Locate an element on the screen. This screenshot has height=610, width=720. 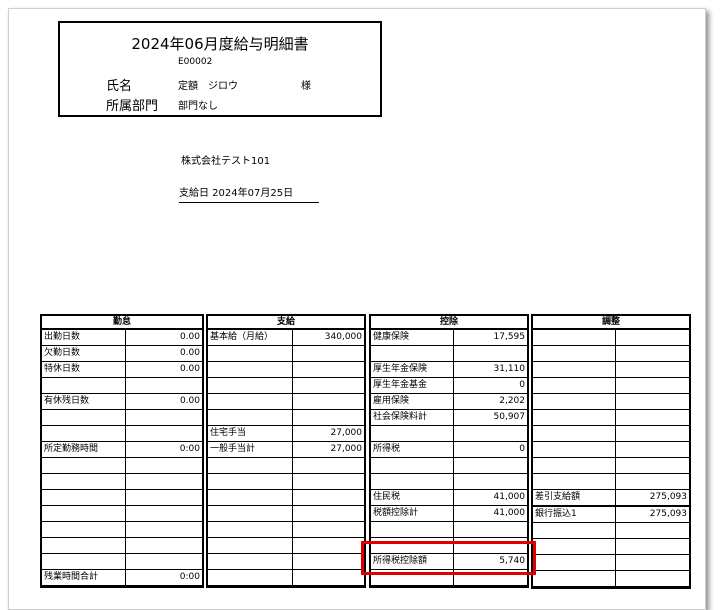
kintai-item-label: 出勤日数 is located at coordinates (84, 337).